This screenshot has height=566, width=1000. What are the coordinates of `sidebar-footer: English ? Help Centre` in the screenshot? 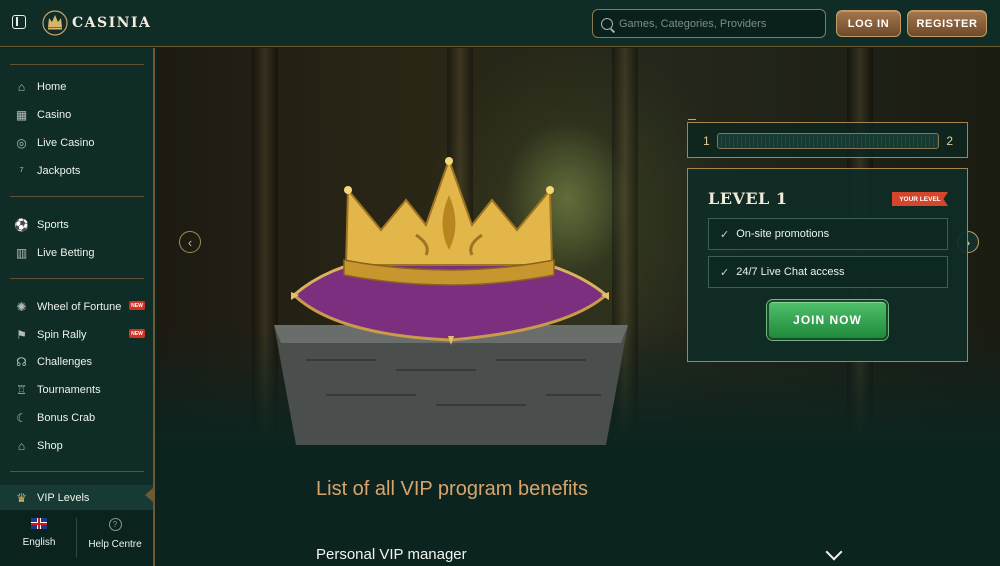 It's located at (76, 538).